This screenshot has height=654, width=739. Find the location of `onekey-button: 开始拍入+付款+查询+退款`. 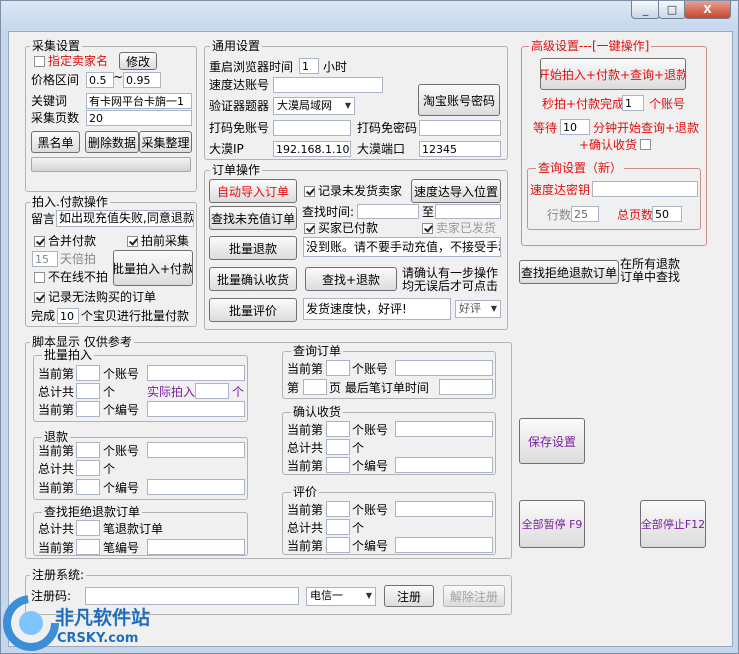

onekey-button: 开始拍入+付款+查询+退款 is located at coordinates (613, 74).